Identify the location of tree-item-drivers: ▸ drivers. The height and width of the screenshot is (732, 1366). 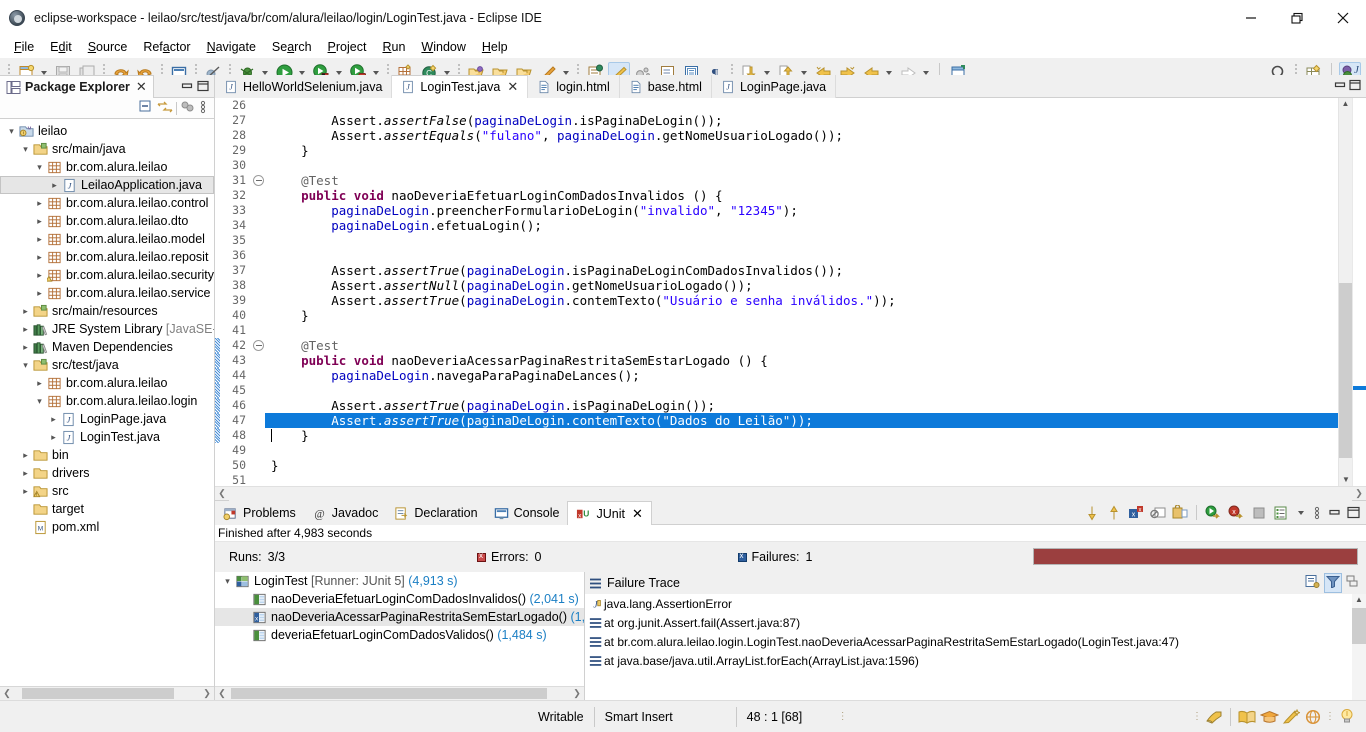
(107, 473).